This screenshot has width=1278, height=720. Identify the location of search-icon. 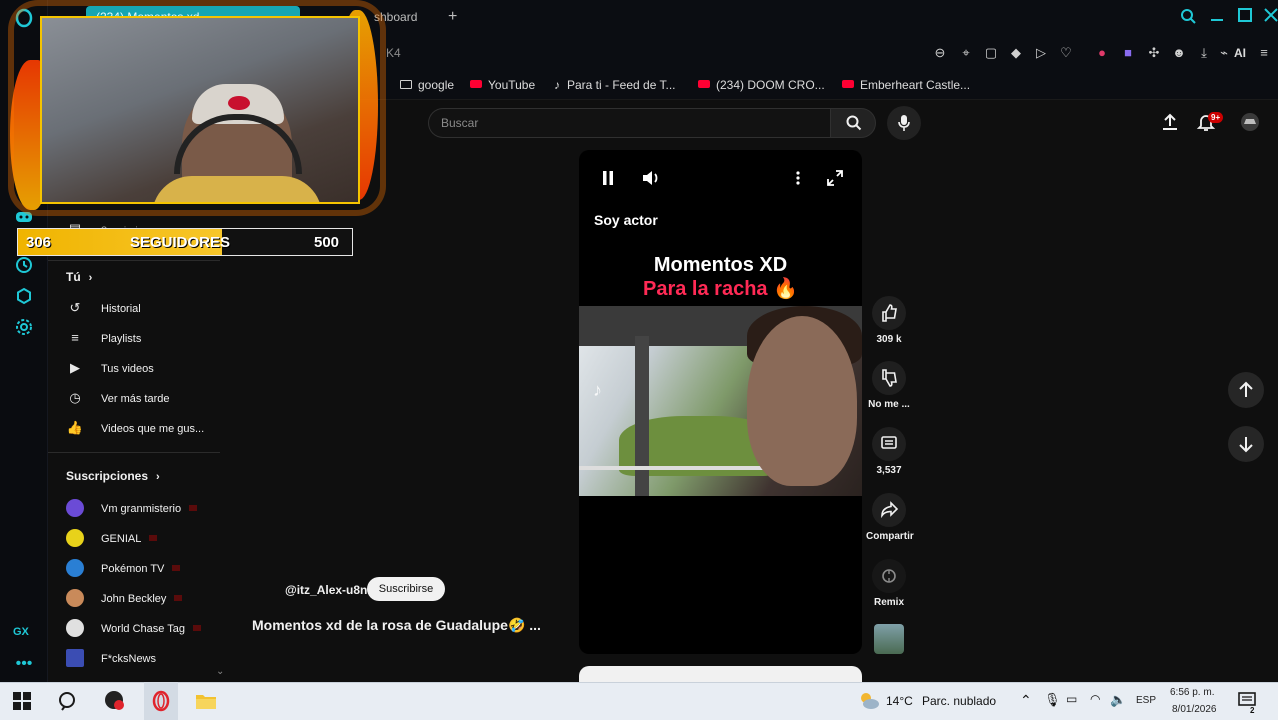
(854, 123).